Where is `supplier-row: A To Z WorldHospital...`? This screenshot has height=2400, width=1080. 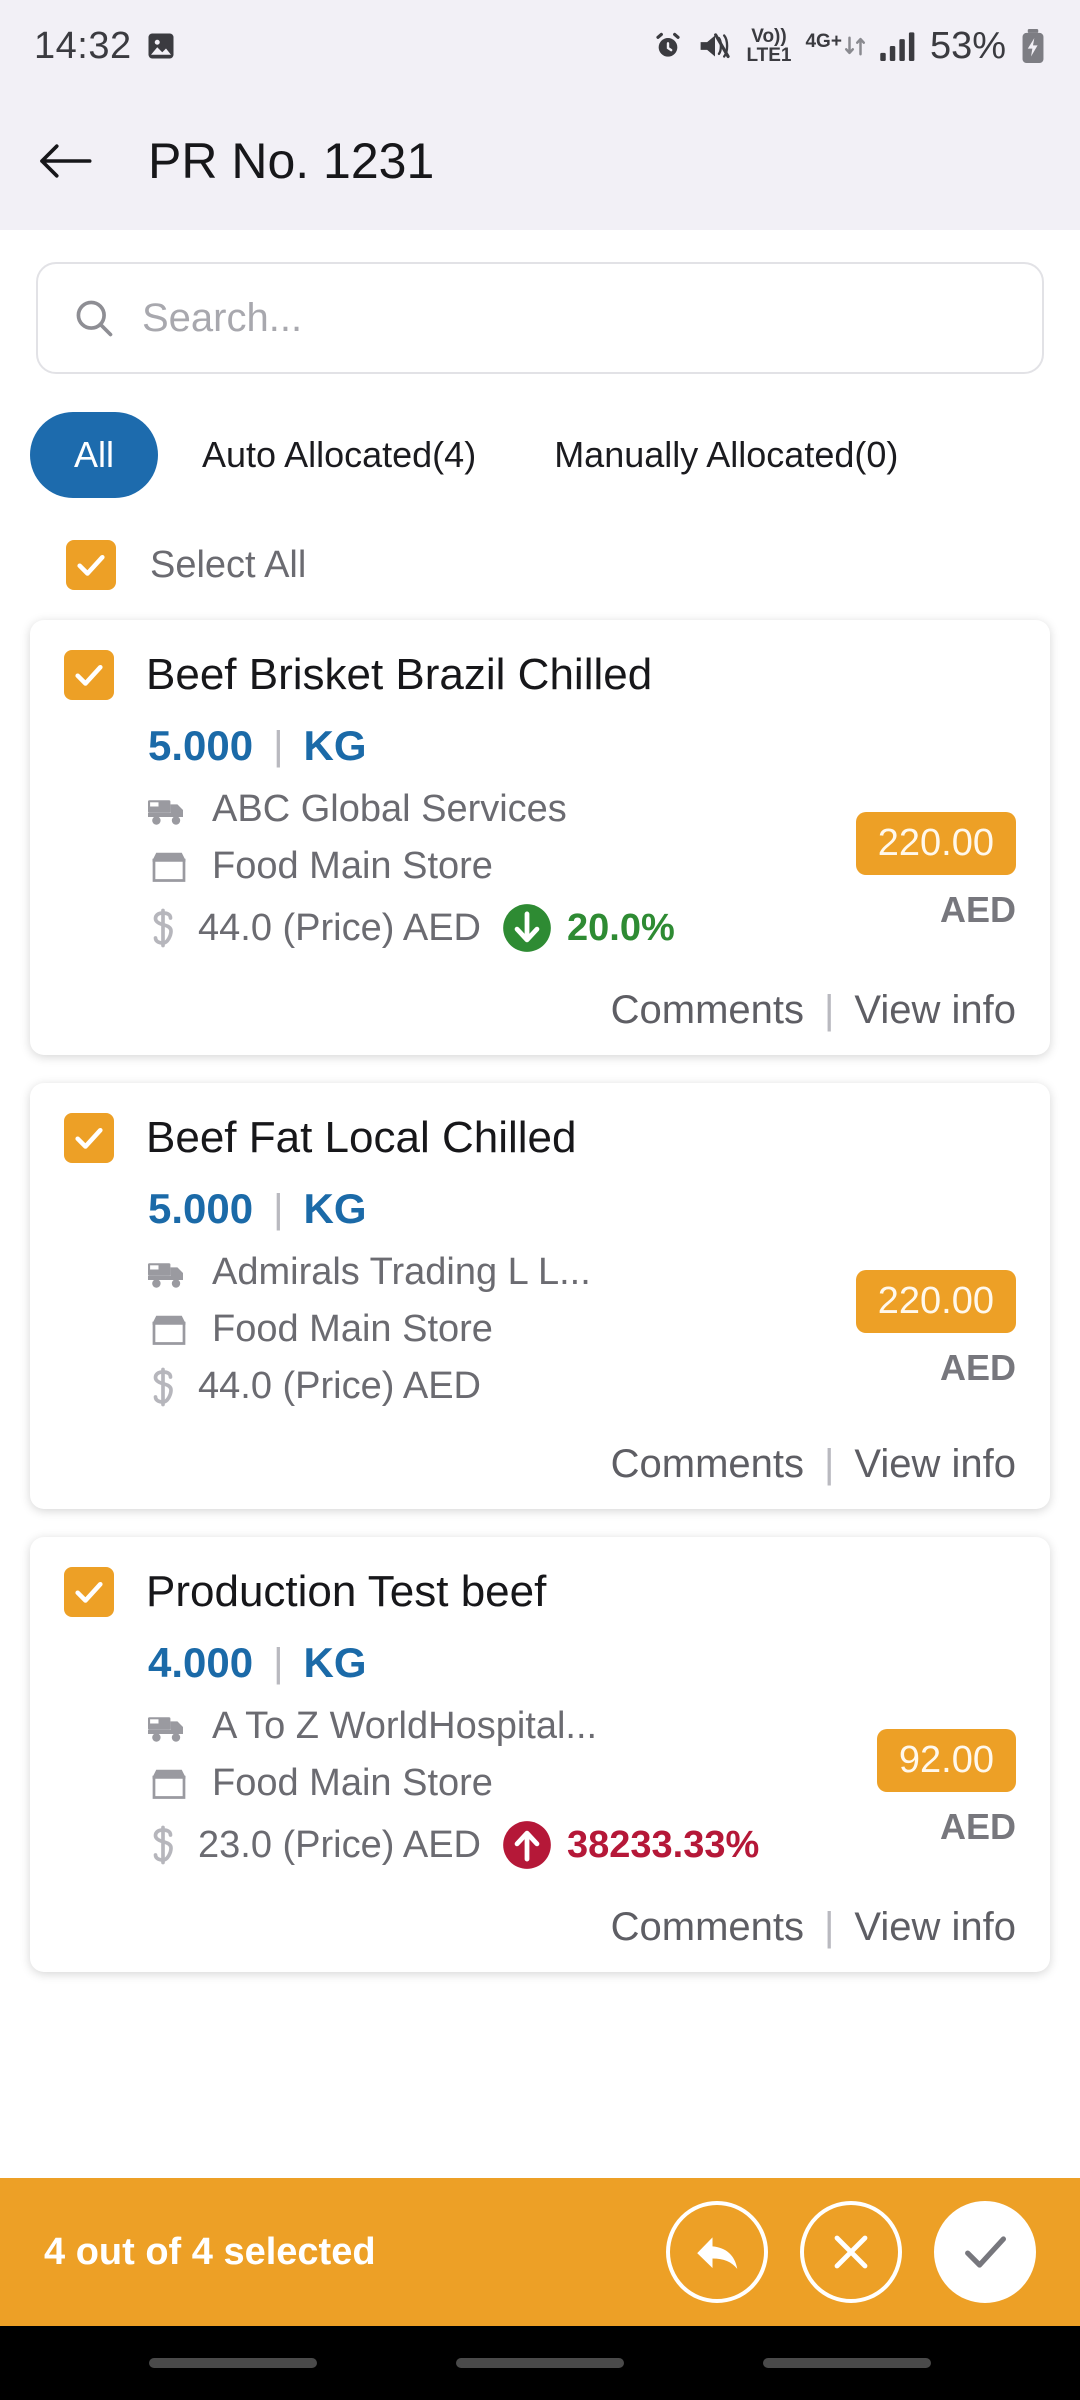 supplier-row: A To Z WorldHospital... is located at coordinates (467, 1726).